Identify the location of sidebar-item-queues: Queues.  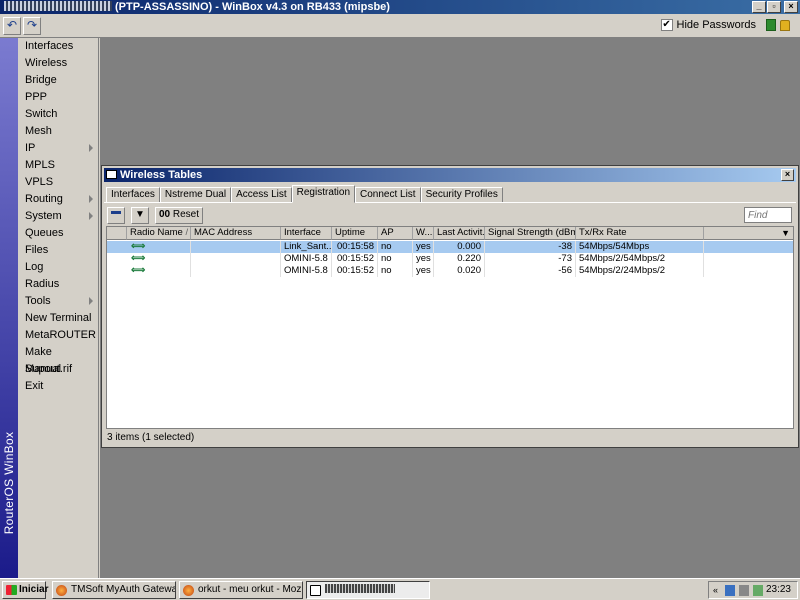
(58, 233).